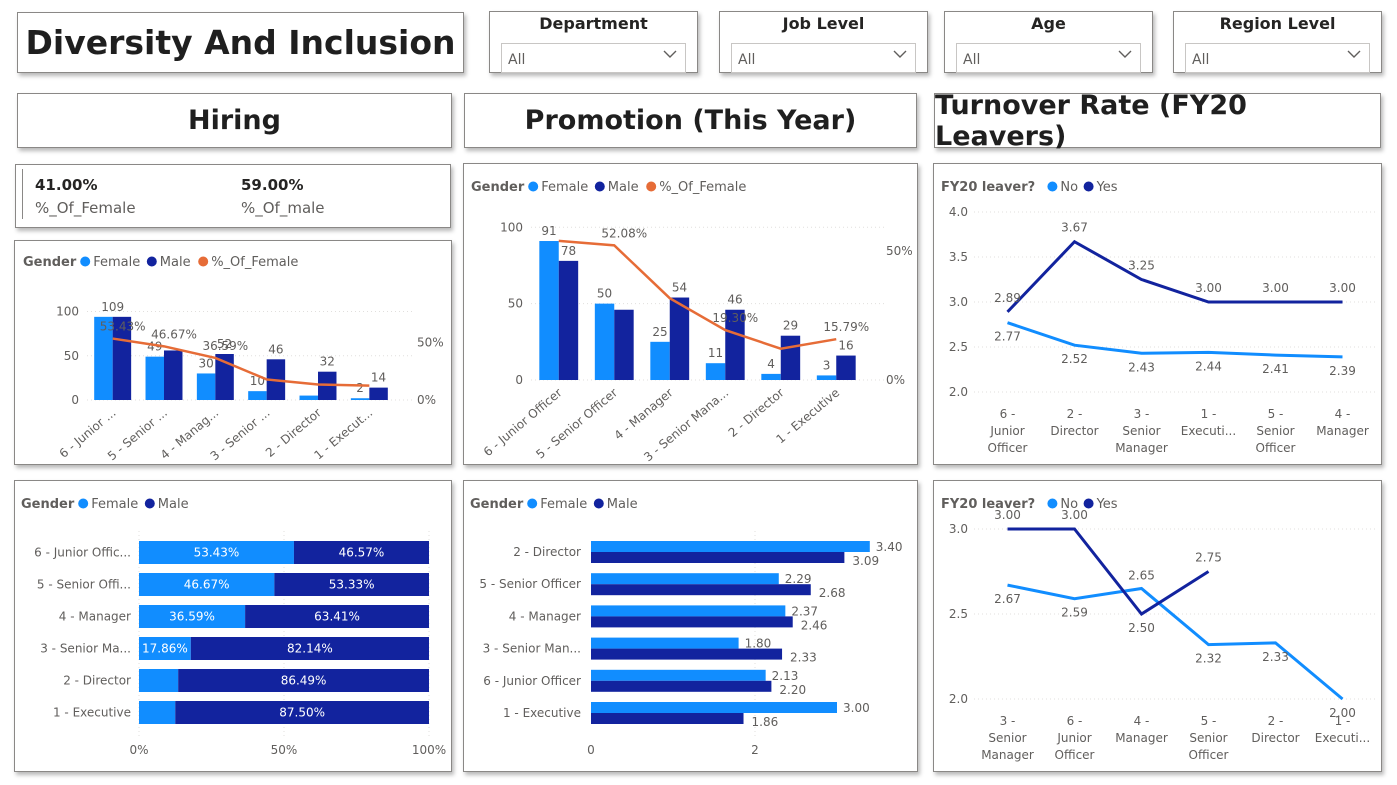 The image size is (1397, 785). I want to click on x-tick-label: 2 -, so click(1075, 414).